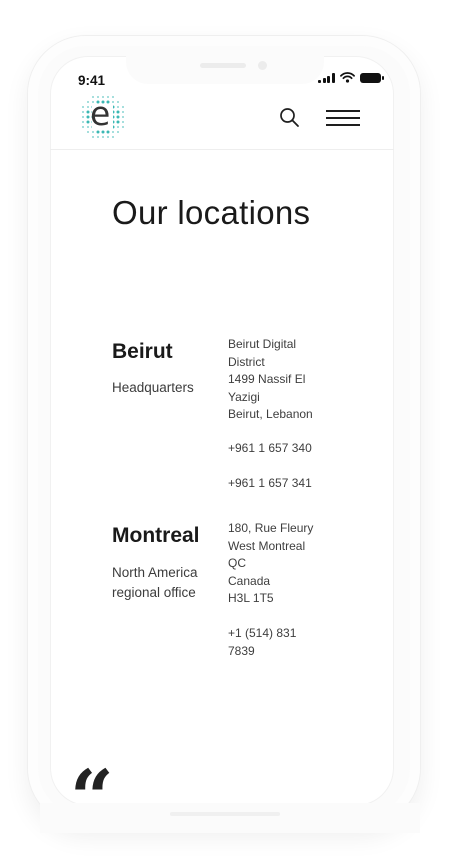  Describe the element at coordinates (262, 65) in the screenshot. I see `camera` at that location.